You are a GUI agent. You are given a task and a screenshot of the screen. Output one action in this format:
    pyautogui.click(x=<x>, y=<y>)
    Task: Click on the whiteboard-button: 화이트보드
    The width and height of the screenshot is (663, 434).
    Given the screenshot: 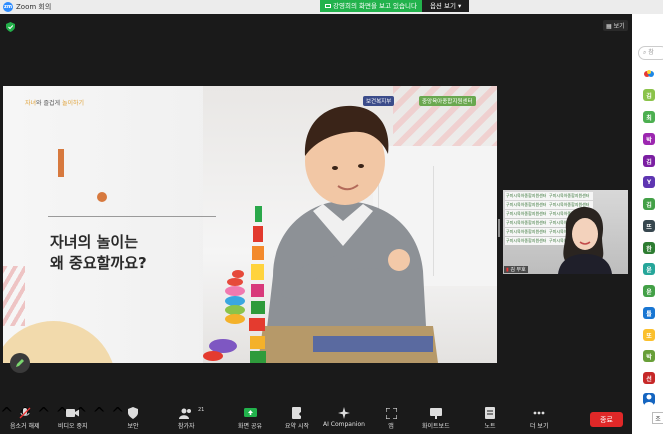 What is the action you would take?
    pyautogui.click(x=436, y=418)
    